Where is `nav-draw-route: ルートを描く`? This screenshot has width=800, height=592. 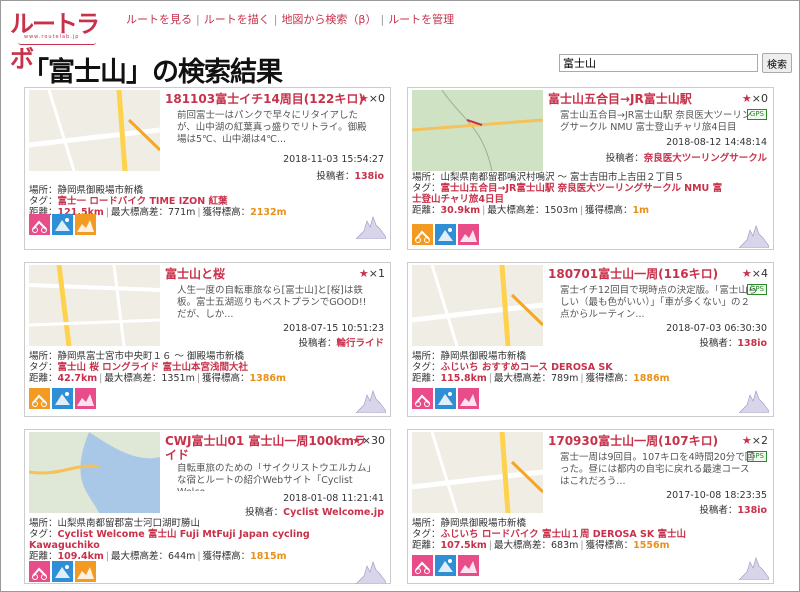
nav-draw-route: ルートを描く is located at coordinates (237, 19).